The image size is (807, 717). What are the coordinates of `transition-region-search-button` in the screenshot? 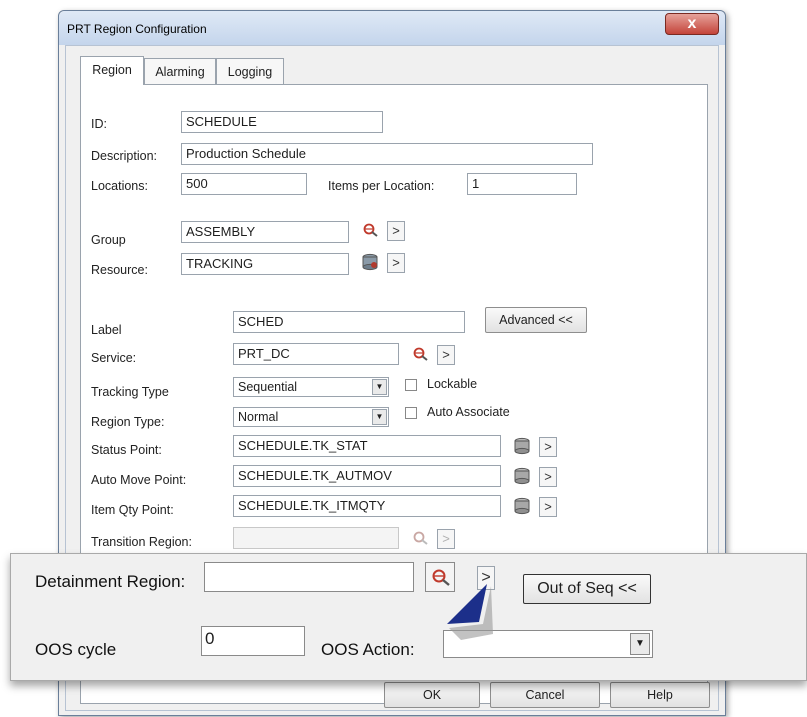 It's located at (420, 538).